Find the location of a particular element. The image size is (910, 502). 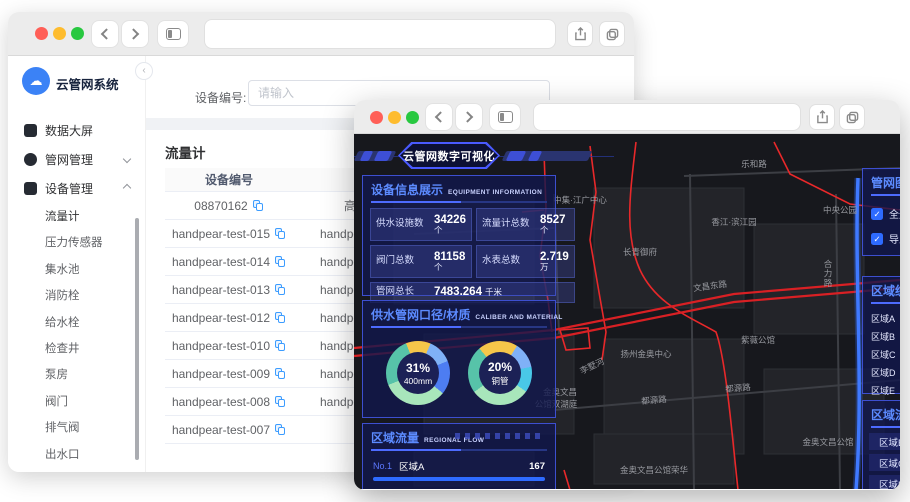

sidebar-subitem: 流量计 is located at coordinates (77, 216).